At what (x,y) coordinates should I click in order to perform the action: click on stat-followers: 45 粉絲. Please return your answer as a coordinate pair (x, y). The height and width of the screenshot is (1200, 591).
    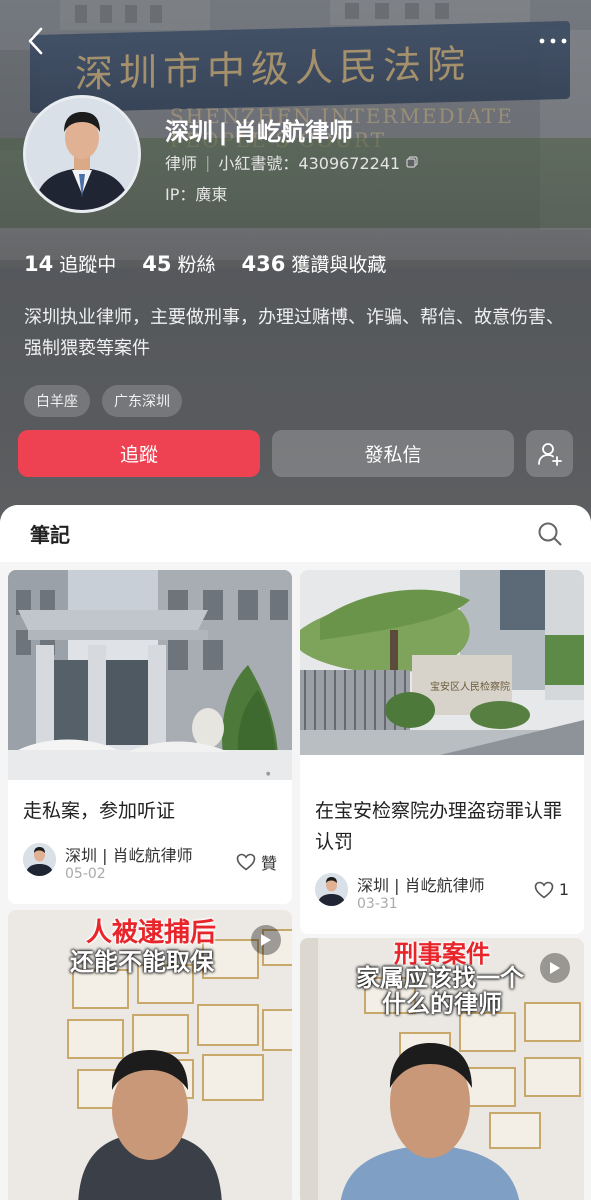
    Looking at the image, I should click on (178, 263).